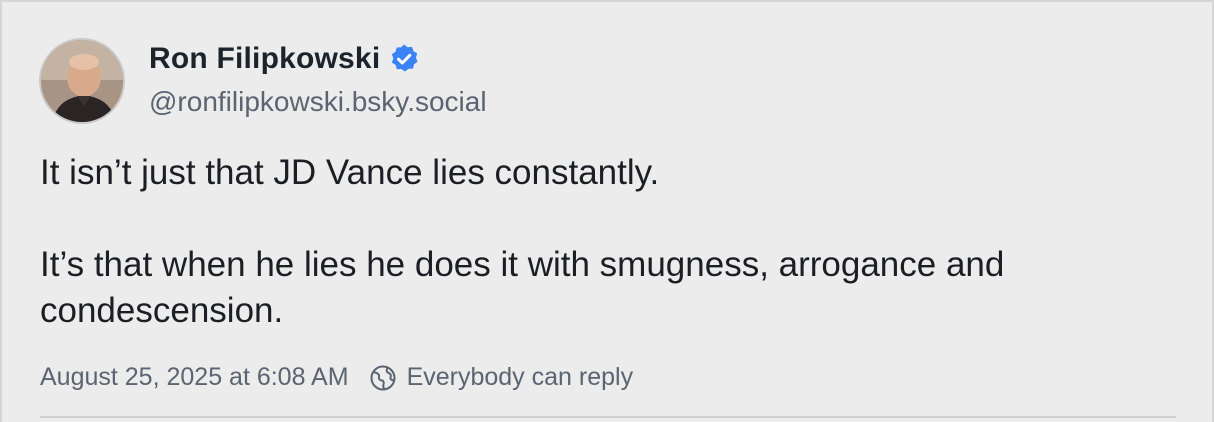  Describe the element at coordinates (264, 59) in the screenshot. I see `author-name: Ron Filipkowski` at that location.